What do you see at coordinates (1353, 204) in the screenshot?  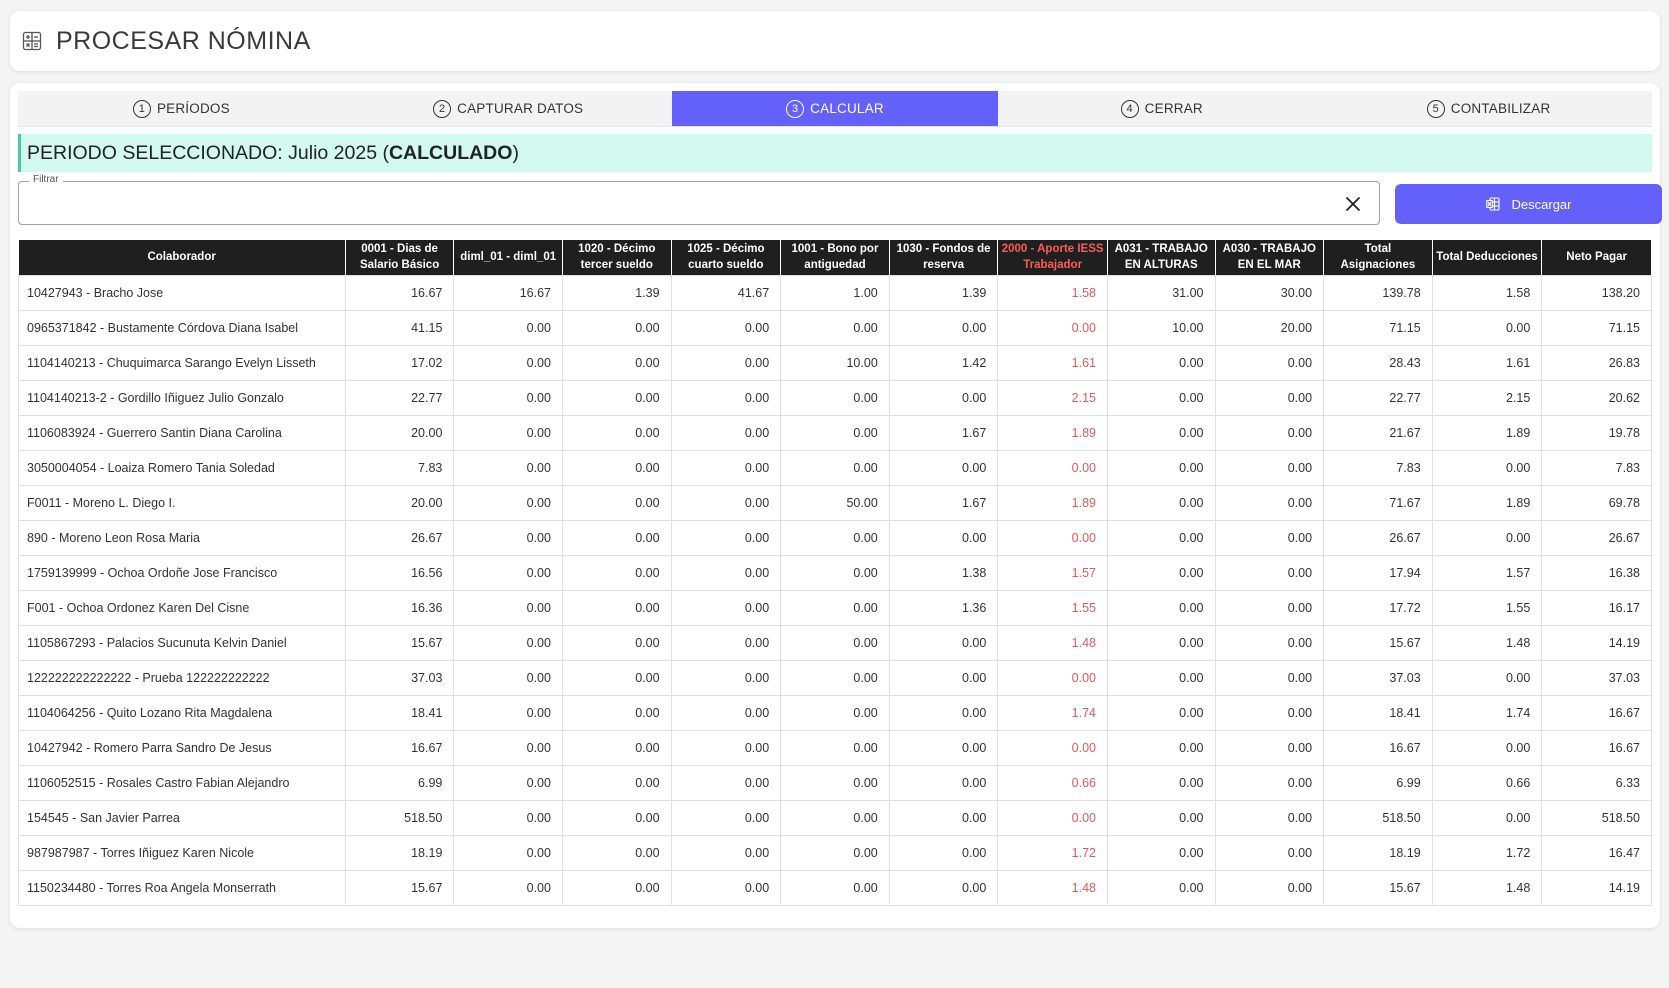 I see `close-icon` at bounding box center [1353, 204].